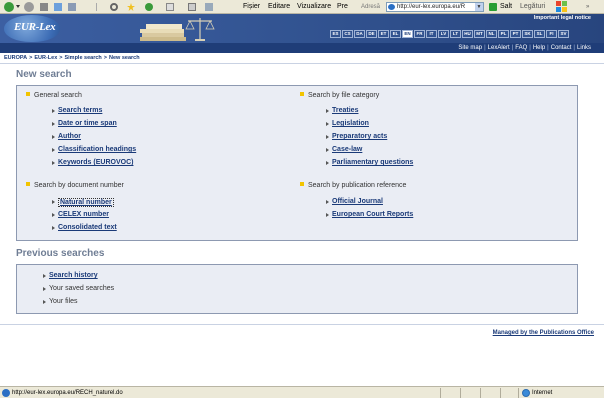  What do you see at coordinates (353, 185) in the screenshot?
I see `publication-reference-heading: Search by publication reference` at bounding box center [353, 185].